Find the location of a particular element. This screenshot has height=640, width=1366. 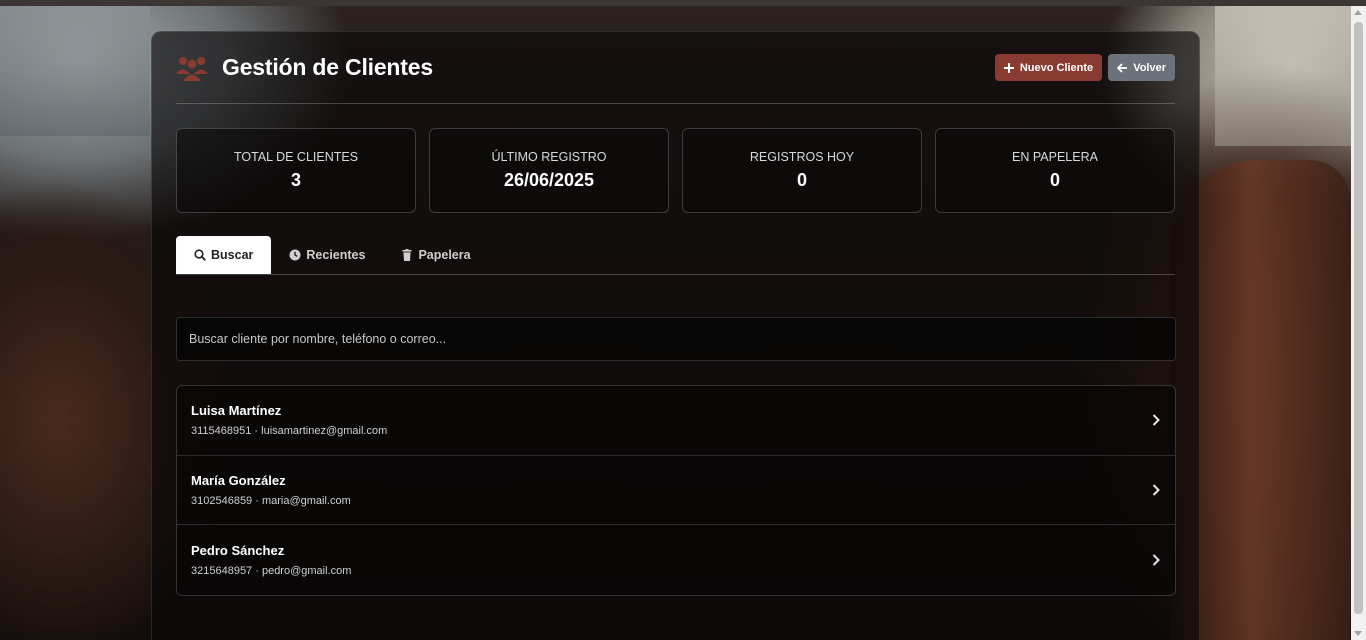

page-scrollbar is located at coordinates (1358, 323).